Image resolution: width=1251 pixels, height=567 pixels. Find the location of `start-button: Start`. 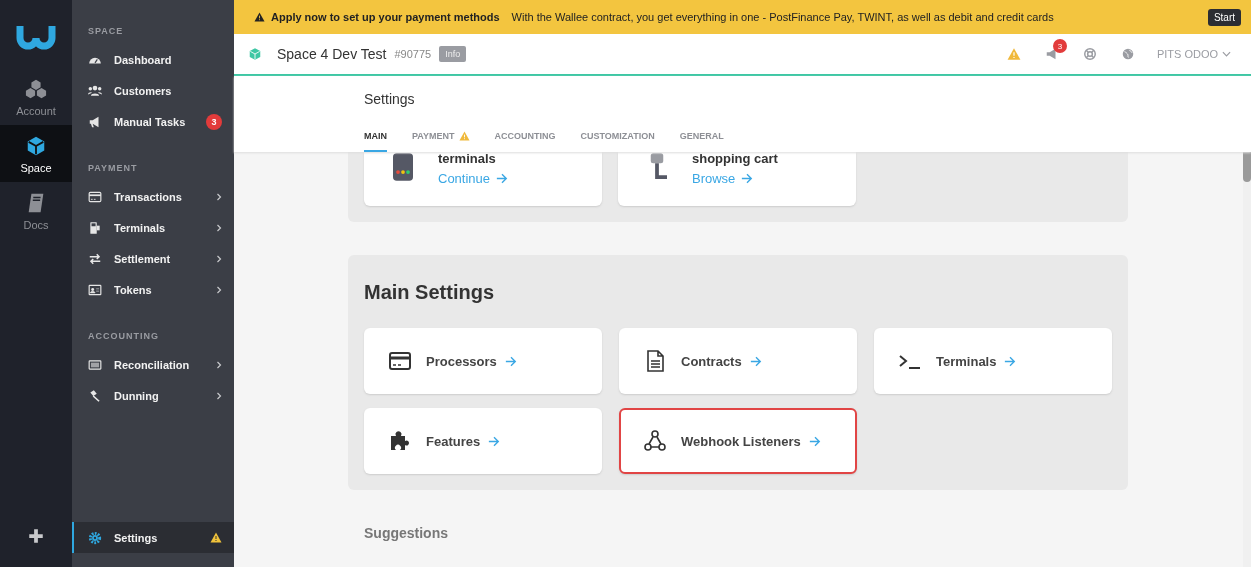

start-button: Start is located at coordinates (1224, 17).